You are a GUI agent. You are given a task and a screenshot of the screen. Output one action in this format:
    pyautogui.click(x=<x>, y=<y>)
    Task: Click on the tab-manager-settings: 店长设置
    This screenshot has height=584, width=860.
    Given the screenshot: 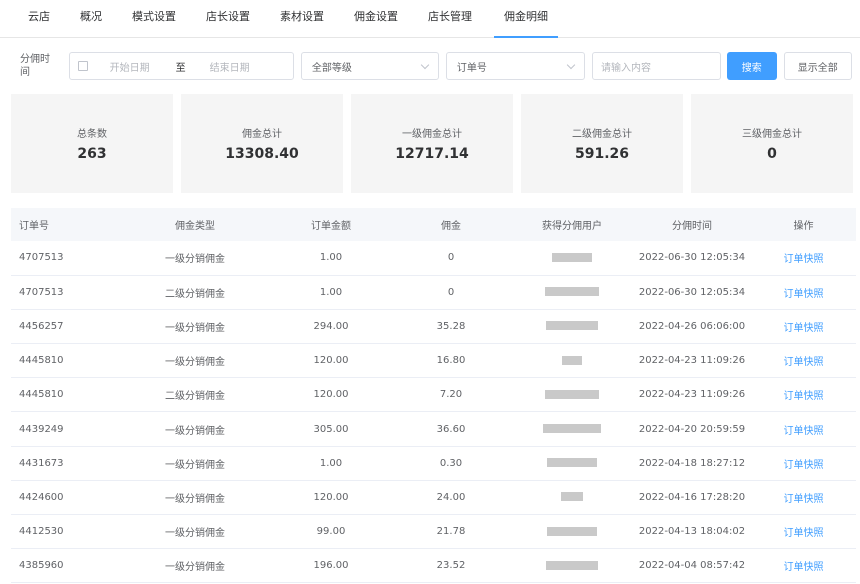 What is the action you would take?
    pyautogui.click(x=223, y=19)
    